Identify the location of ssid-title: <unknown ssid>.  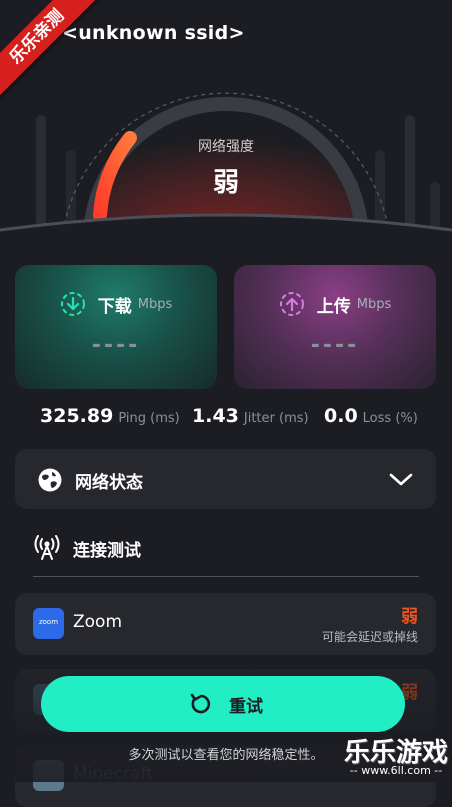
(153, 33).